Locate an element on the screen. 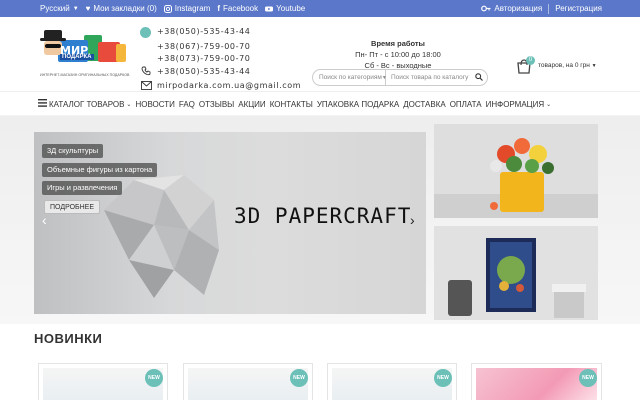 The width and height of the screenshot is (640, 400). cart-widget: 0 товаров, на 0 грн ▼ is located at coordinates (561, 66).